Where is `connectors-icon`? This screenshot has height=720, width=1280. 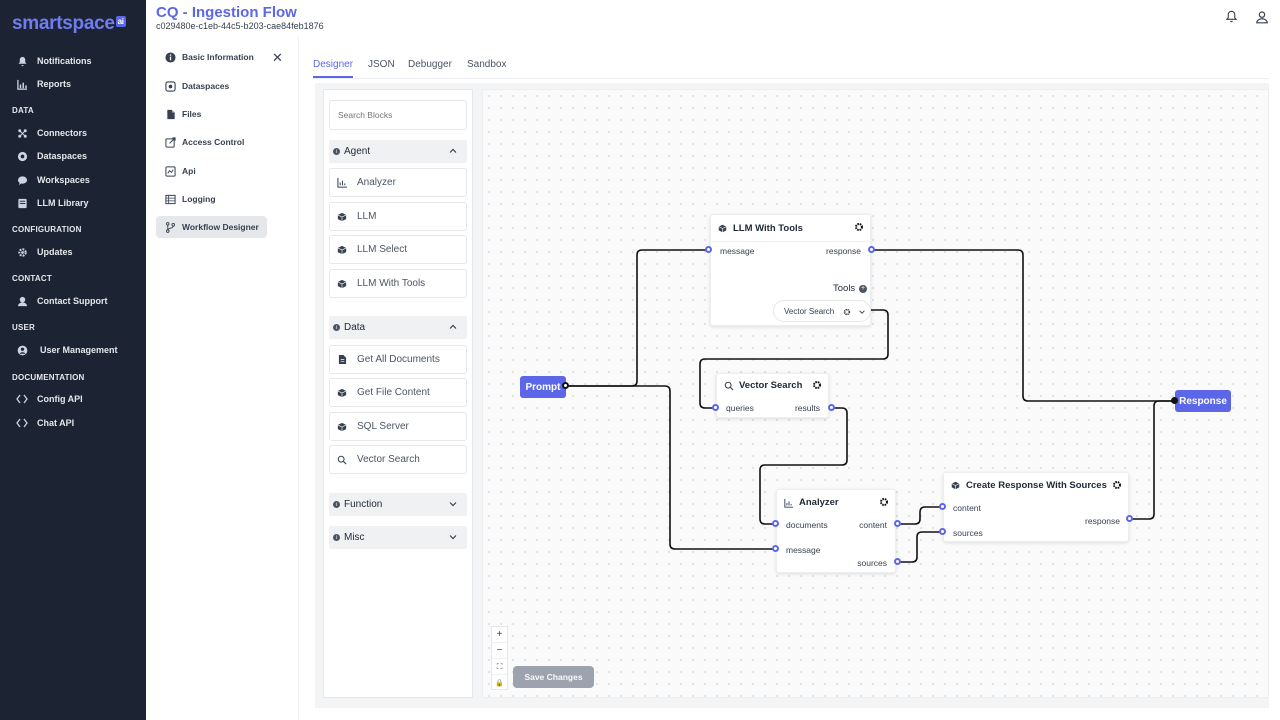 connectors-icon is located at coordinates (22, 133).